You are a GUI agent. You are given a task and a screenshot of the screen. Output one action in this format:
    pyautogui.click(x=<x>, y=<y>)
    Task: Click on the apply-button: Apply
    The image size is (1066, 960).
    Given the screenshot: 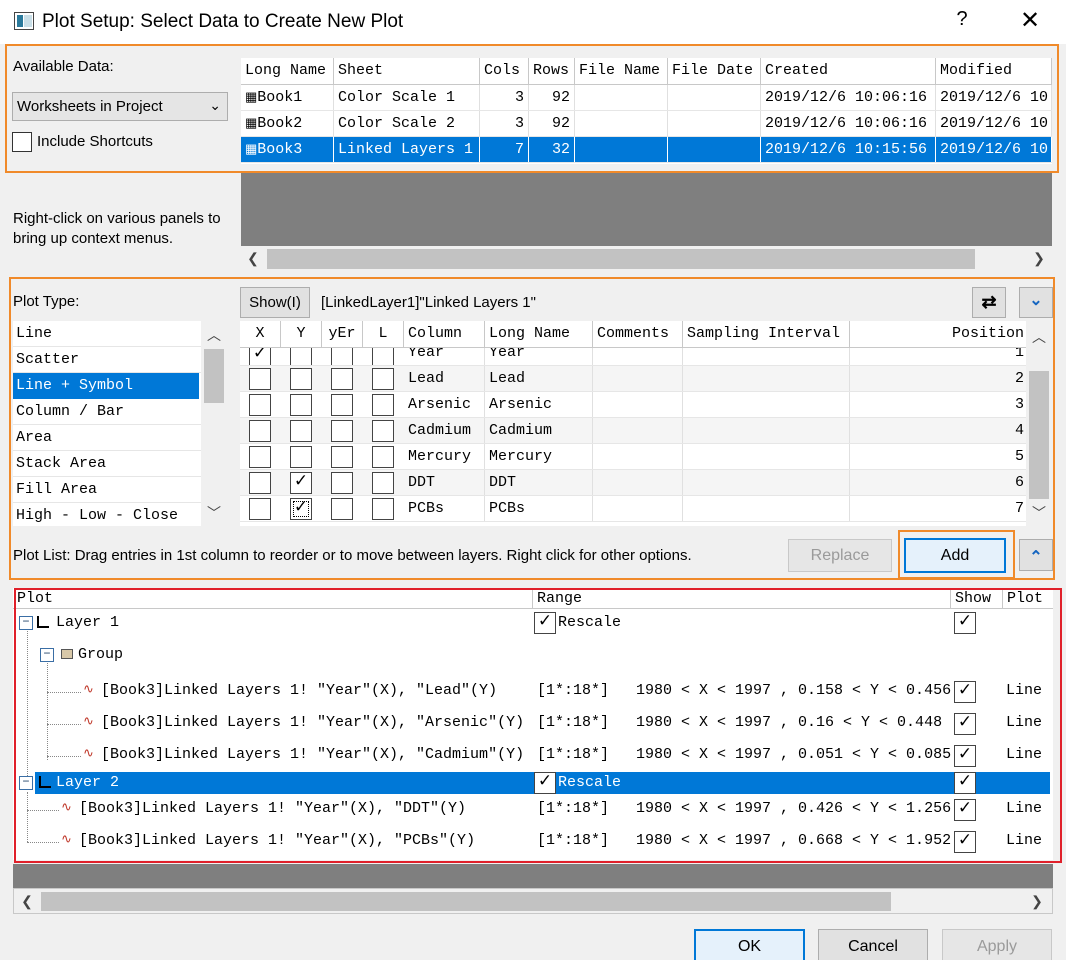 What is the action you would take?
    pyautogui.click(x=997, y=944)
    